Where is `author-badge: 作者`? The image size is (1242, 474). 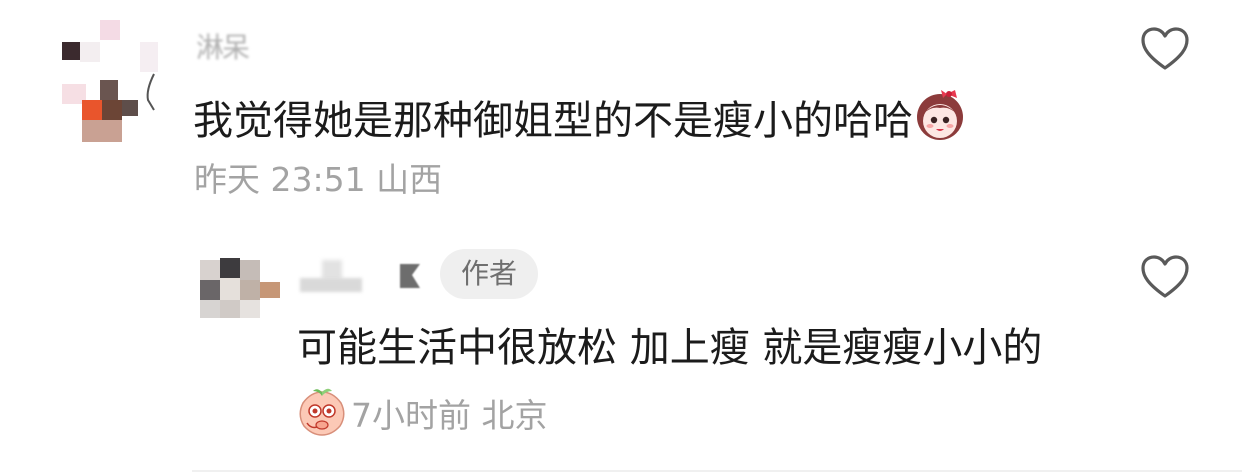
author-badge: 作者 is located at coordinates (489, 274).